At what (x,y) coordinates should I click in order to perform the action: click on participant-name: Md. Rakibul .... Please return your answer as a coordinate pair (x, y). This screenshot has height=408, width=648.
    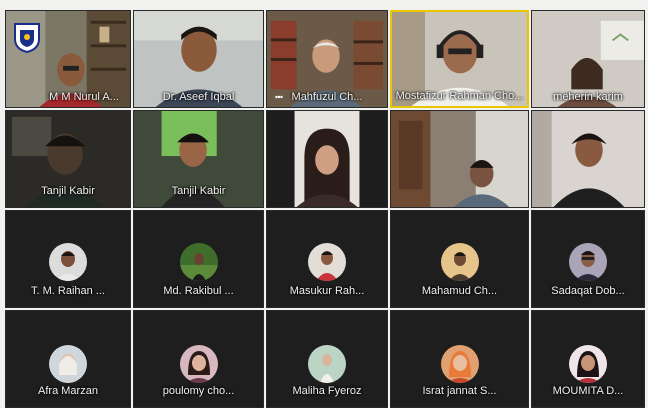
    Looking at the image, I should click on (198, 291).